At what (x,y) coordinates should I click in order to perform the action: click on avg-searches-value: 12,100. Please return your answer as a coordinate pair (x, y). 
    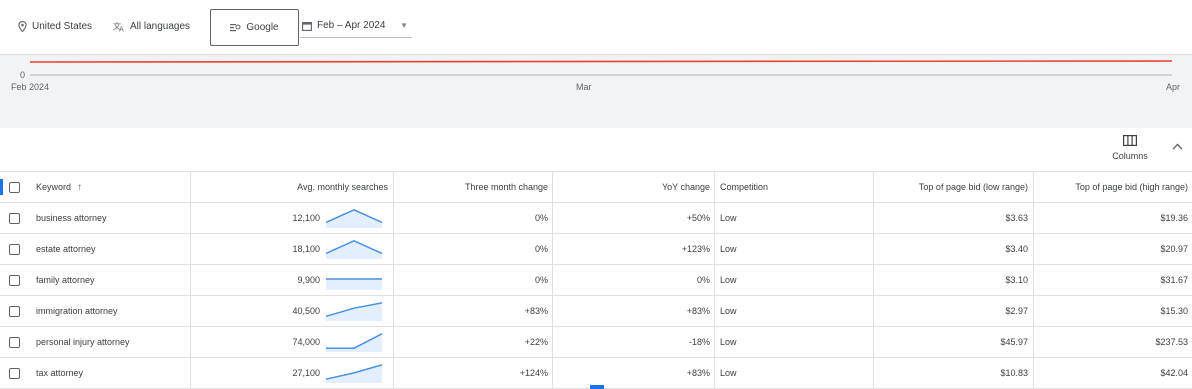
    Looking at the image, I should click on (306, 218).